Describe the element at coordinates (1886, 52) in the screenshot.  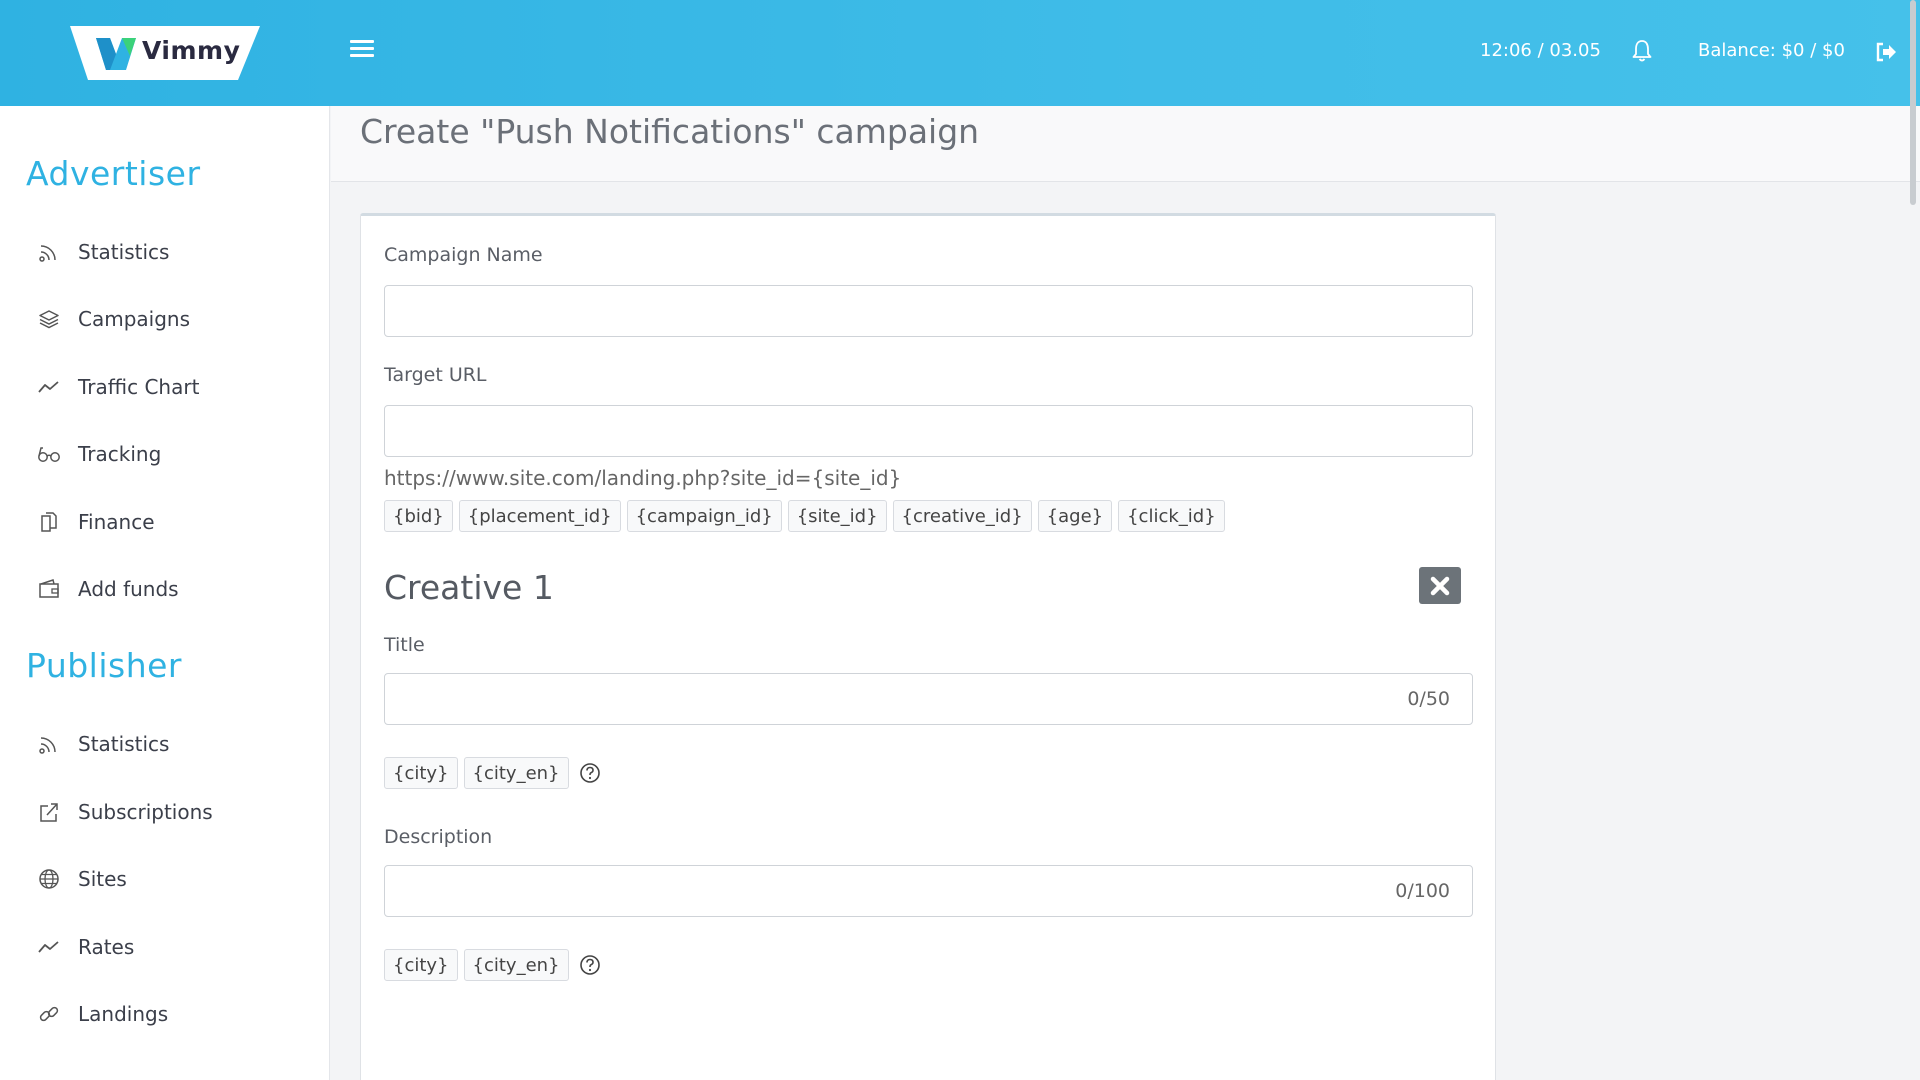
I see `logout-icon` at that location.